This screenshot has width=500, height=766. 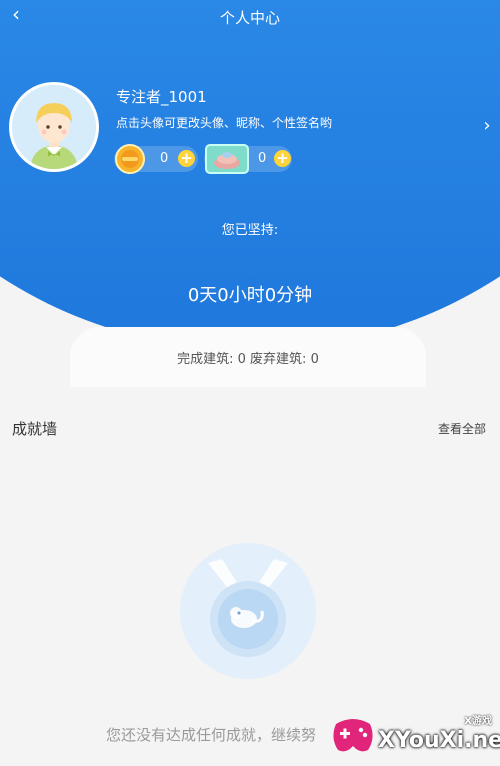 I want to click on empty-achievement-text: 您还没有达成任何成就，继续努, so click(x=211, y=735).